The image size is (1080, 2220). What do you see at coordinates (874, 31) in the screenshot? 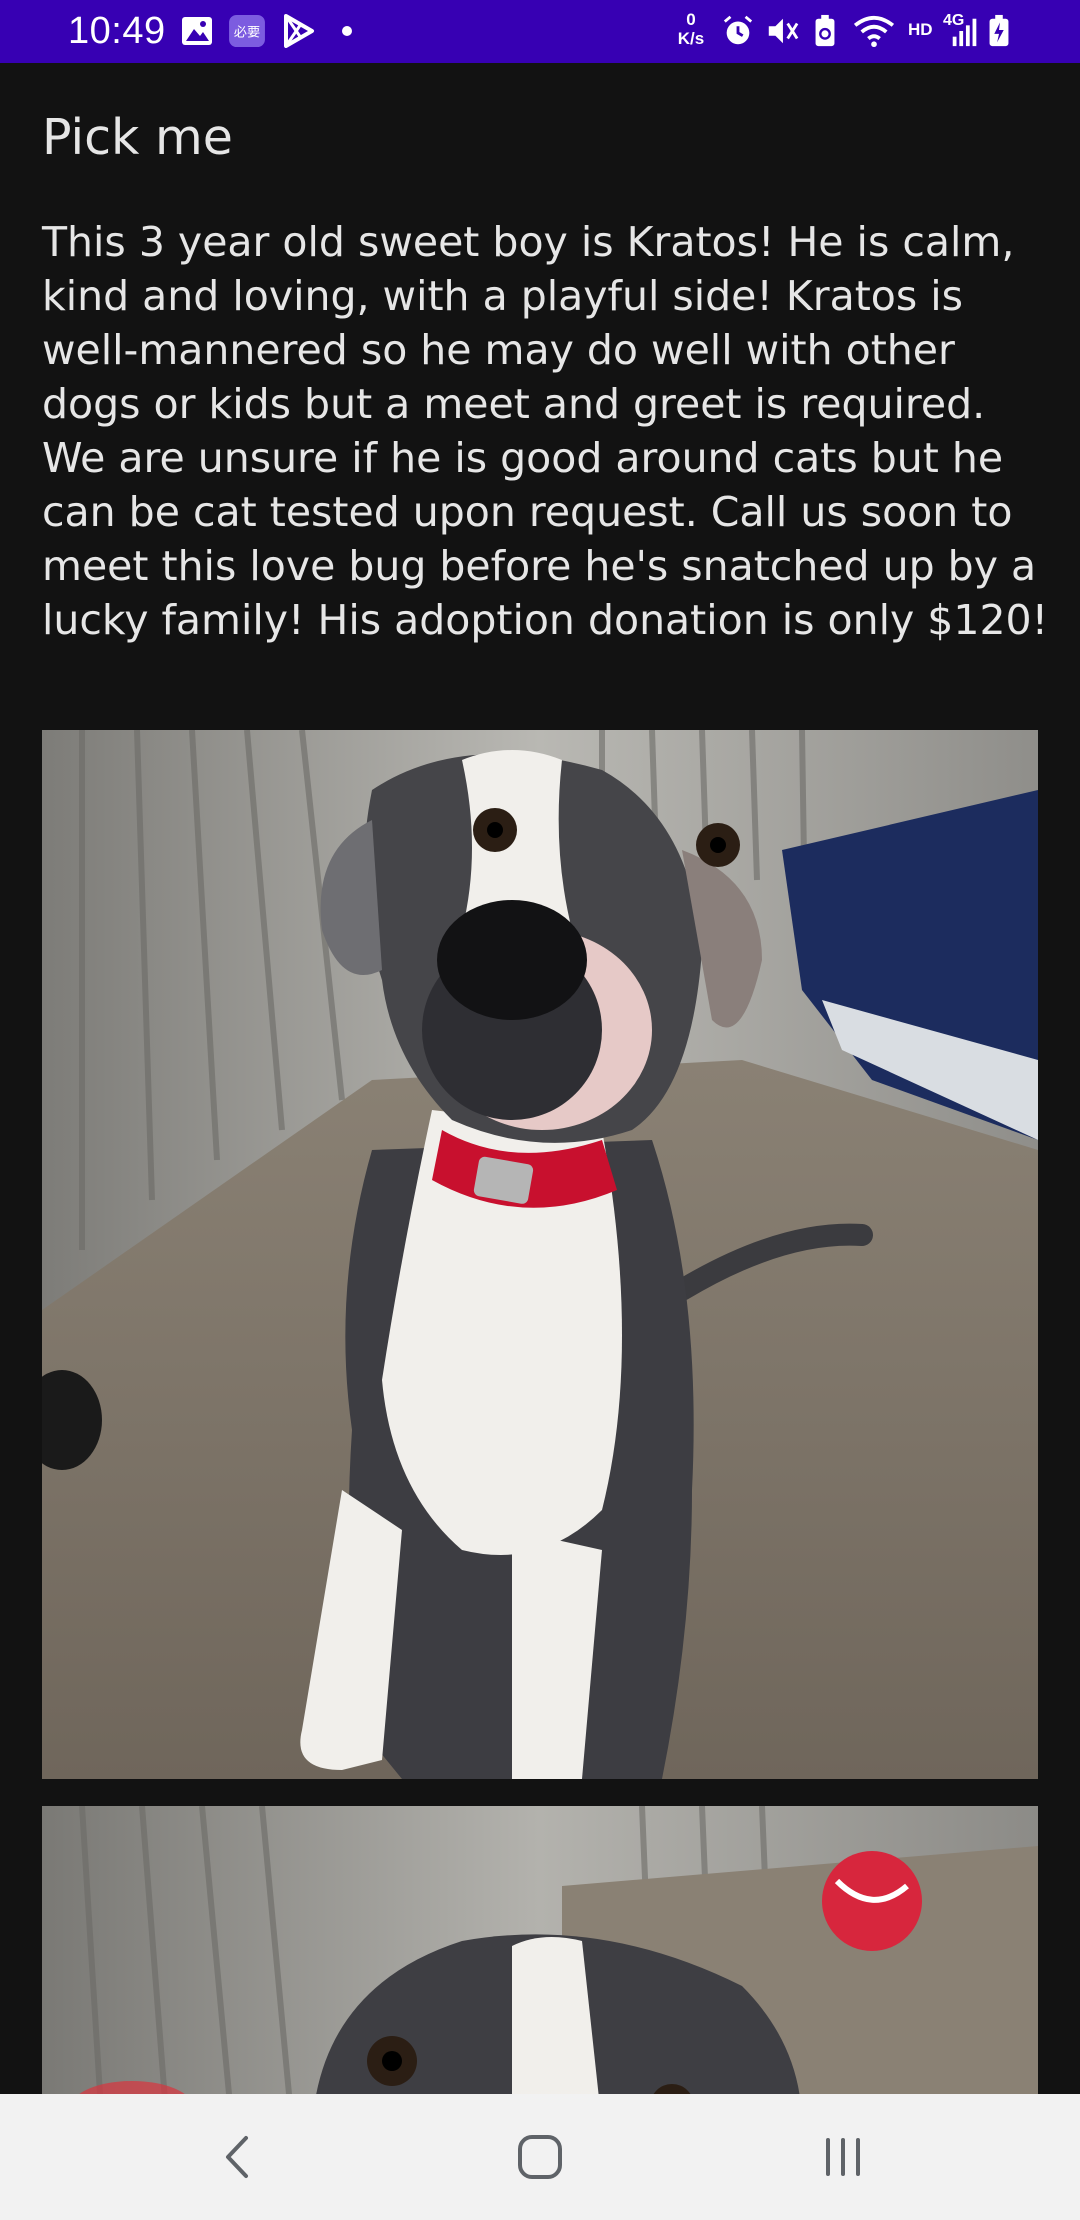
I see `wifi-icon` at bounding box center [874, 31].